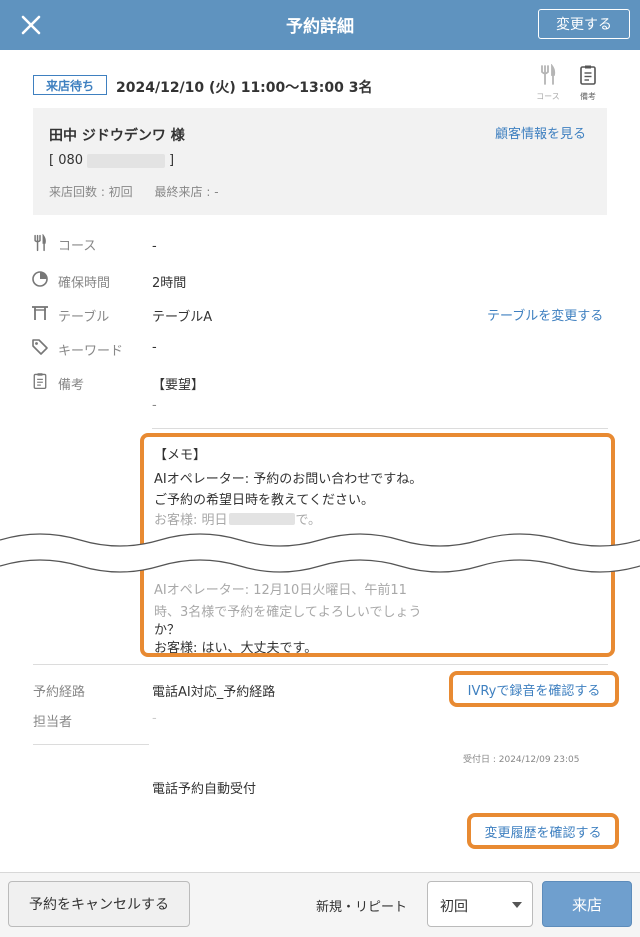 Image resolution: width=640 pixels, height=937 pixels. I want to click on check-recording-button: IVRyで録音を確認する, so click(534, 689).